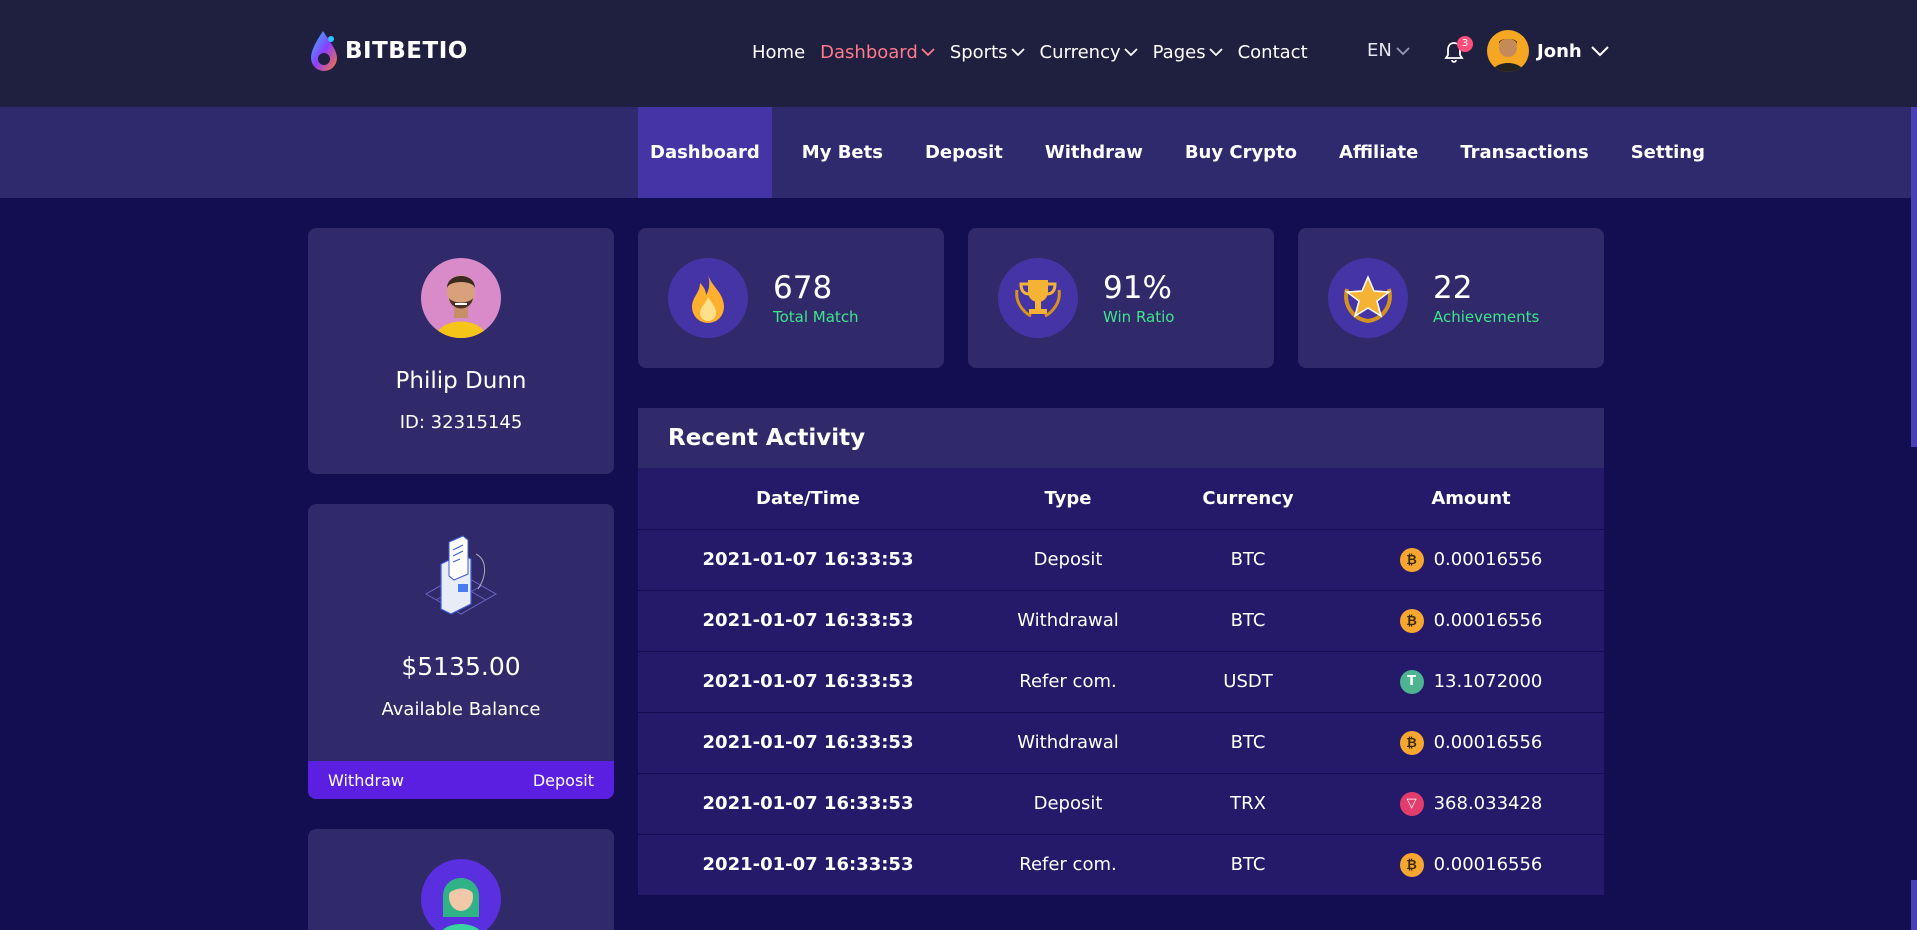  What do you see at coordinates (1248, 499) in the screenshot?
I see `column-header-currency: Currency` at bounding box center [1248, 499].